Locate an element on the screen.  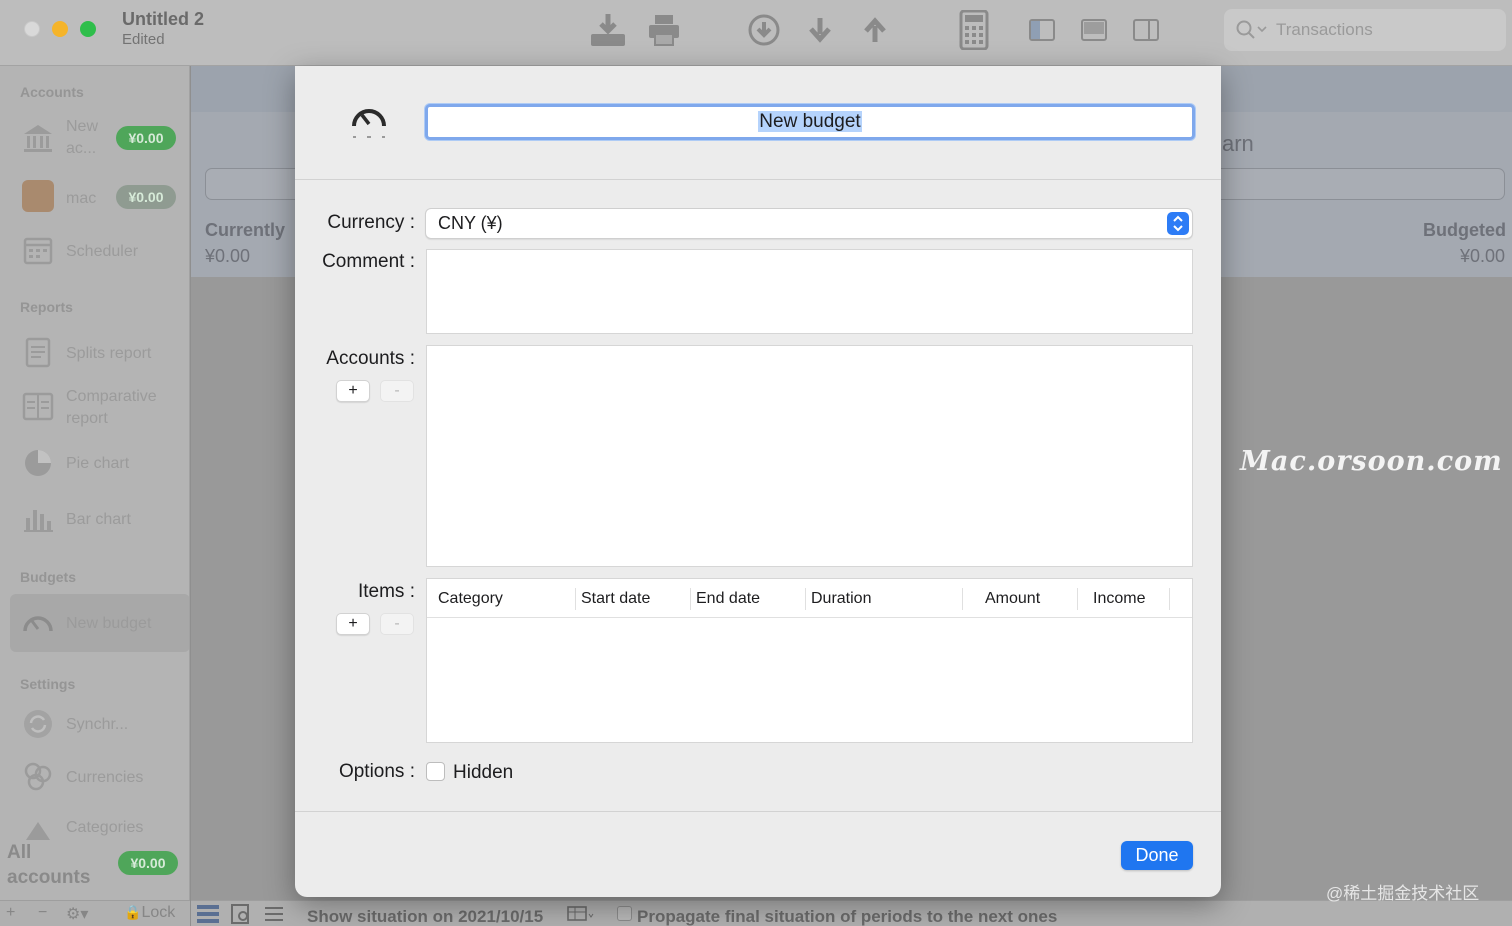
arrow-up-icon is located at coordinates (875, 30).